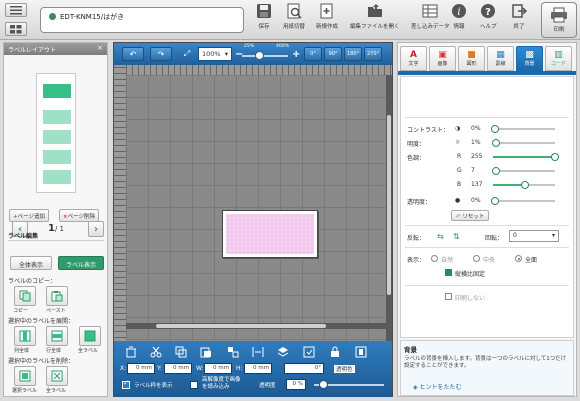 The image size is (580, 401). I want to click on vertical-scroll-thumb, so click(389, 205).